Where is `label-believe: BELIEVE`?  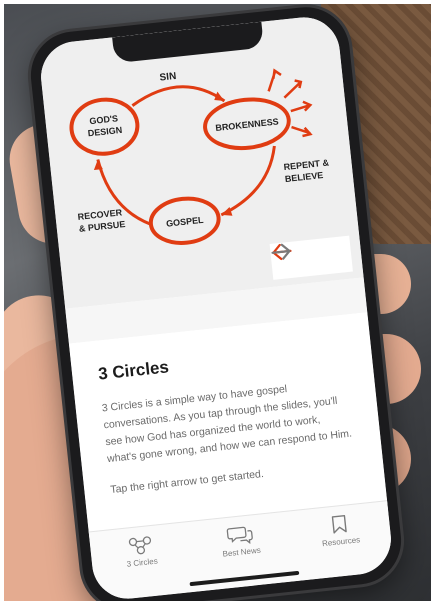
label-believe: BELIEVE is located at coordinates (303, 177).